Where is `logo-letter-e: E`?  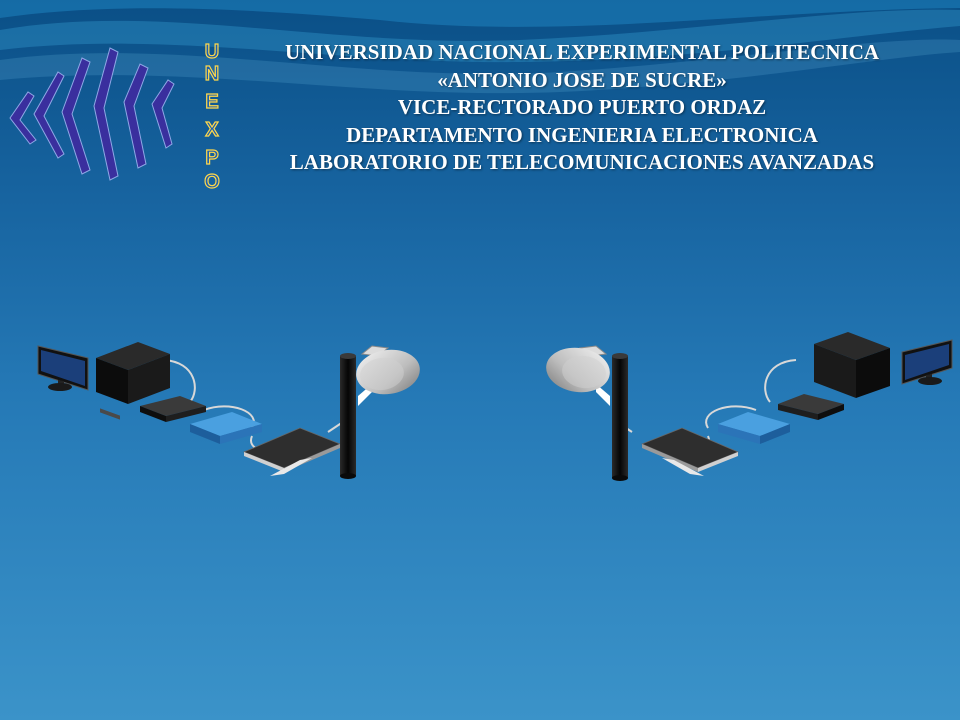
logo-letter-e: E is located at coordinates (212, 102).